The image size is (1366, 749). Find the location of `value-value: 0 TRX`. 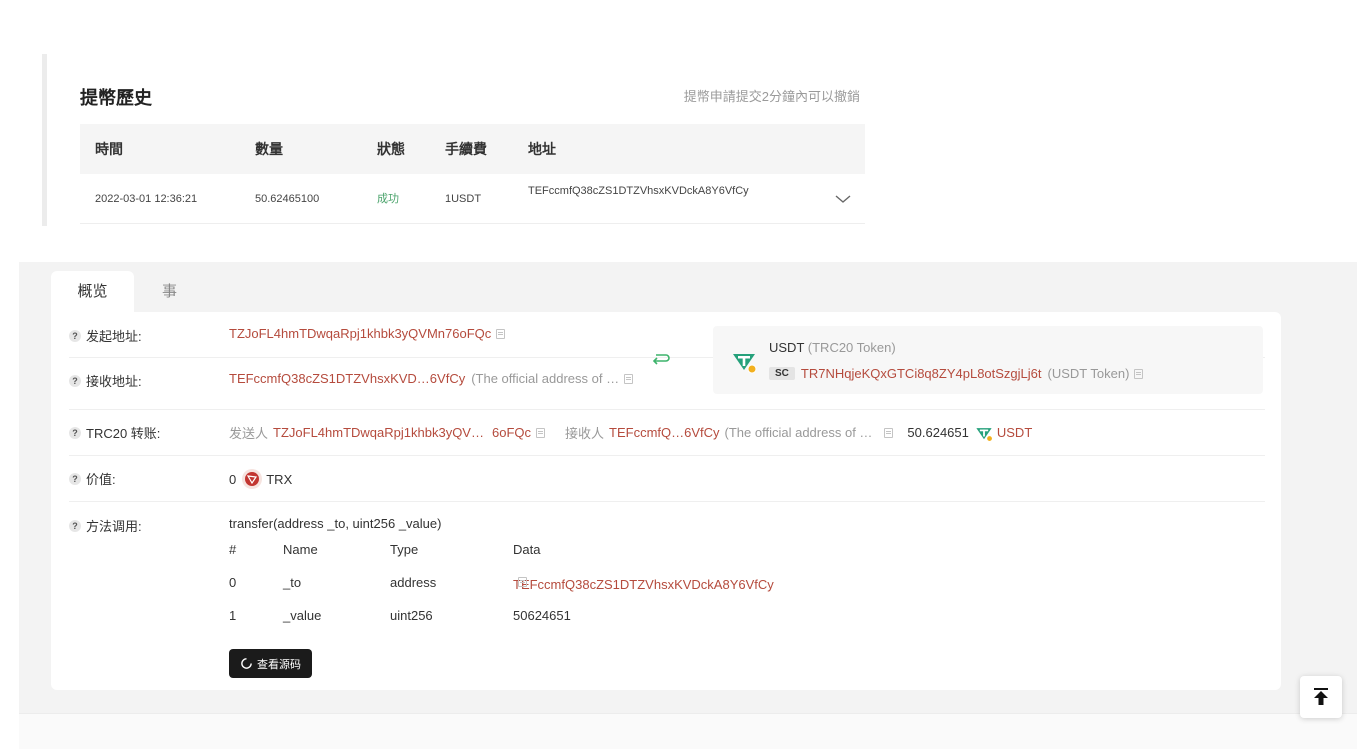

value-value: 0 TRX is located at coordinates (260, 479).